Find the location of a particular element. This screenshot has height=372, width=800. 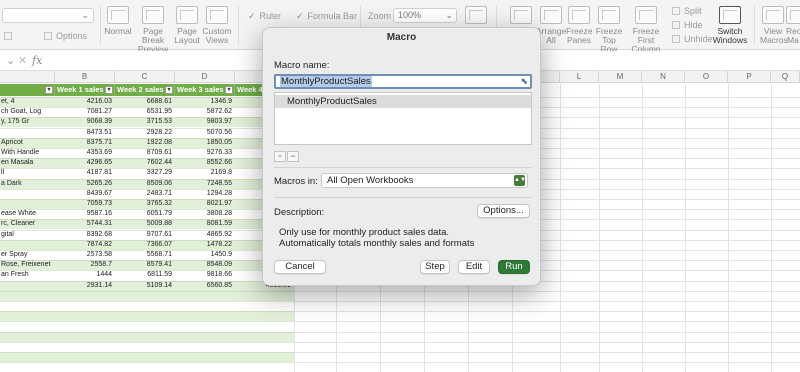

sales-cell: 5009.88 is located at coordinates (145, 224).